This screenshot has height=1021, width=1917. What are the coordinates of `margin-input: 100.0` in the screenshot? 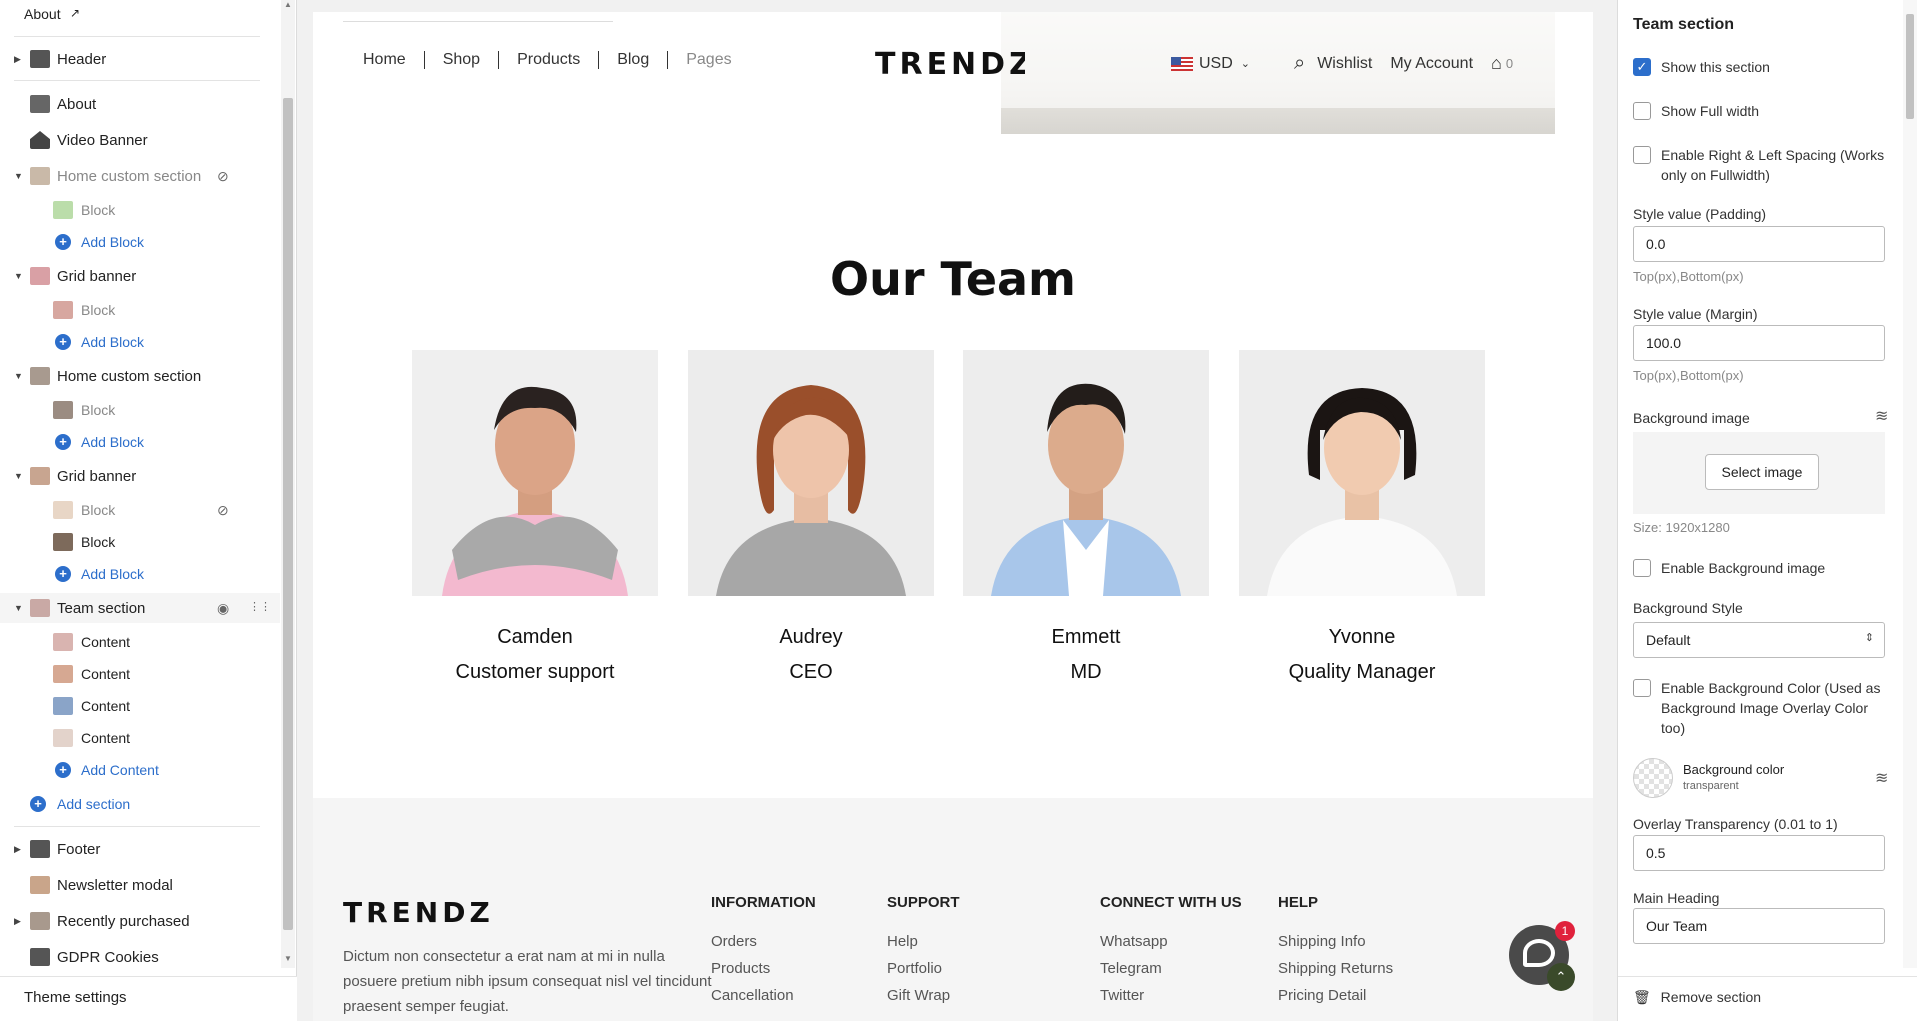 It's located at (1759, 343).